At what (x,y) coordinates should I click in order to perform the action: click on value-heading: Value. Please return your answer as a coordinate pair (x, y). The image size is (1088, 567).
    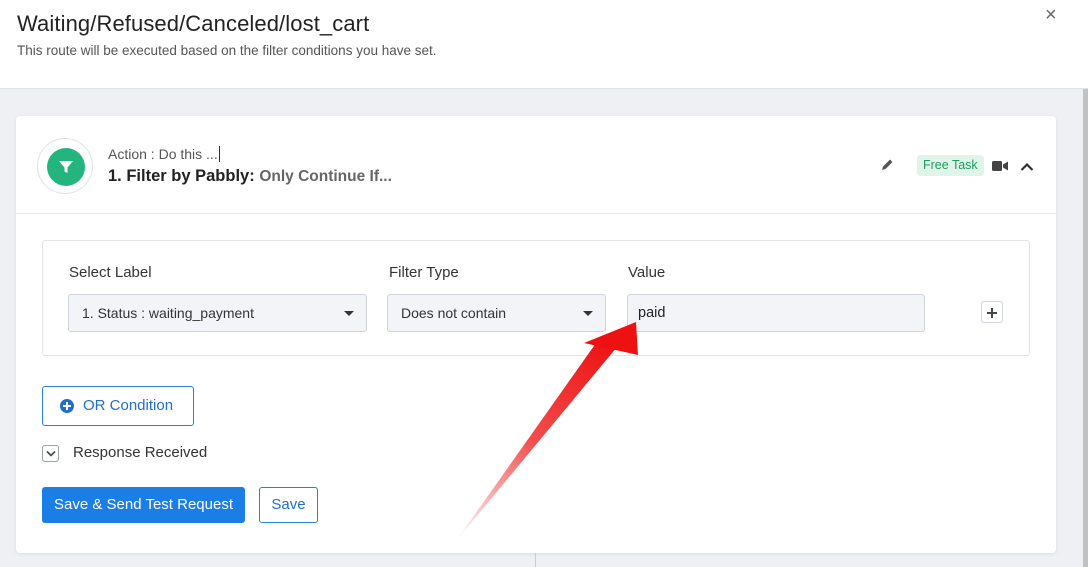
    Looking at the image, I should click on (647, 272).